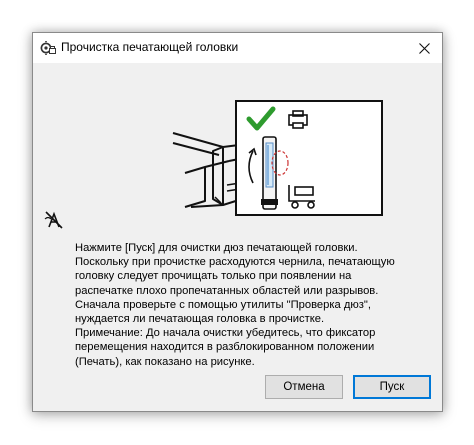 The width and height of the screenshot is (474, 445). What do you see at coordinates (304, 387) in the screenshot?
I see `cancel-button: Отмена` at bounding box center [304, 387].